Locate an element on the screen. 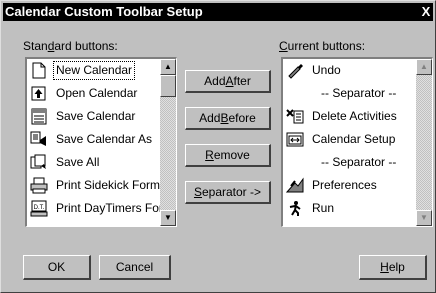 This screenshot has width=436, height=293. calendar-setup-icon is located at coordinates (295, 139).